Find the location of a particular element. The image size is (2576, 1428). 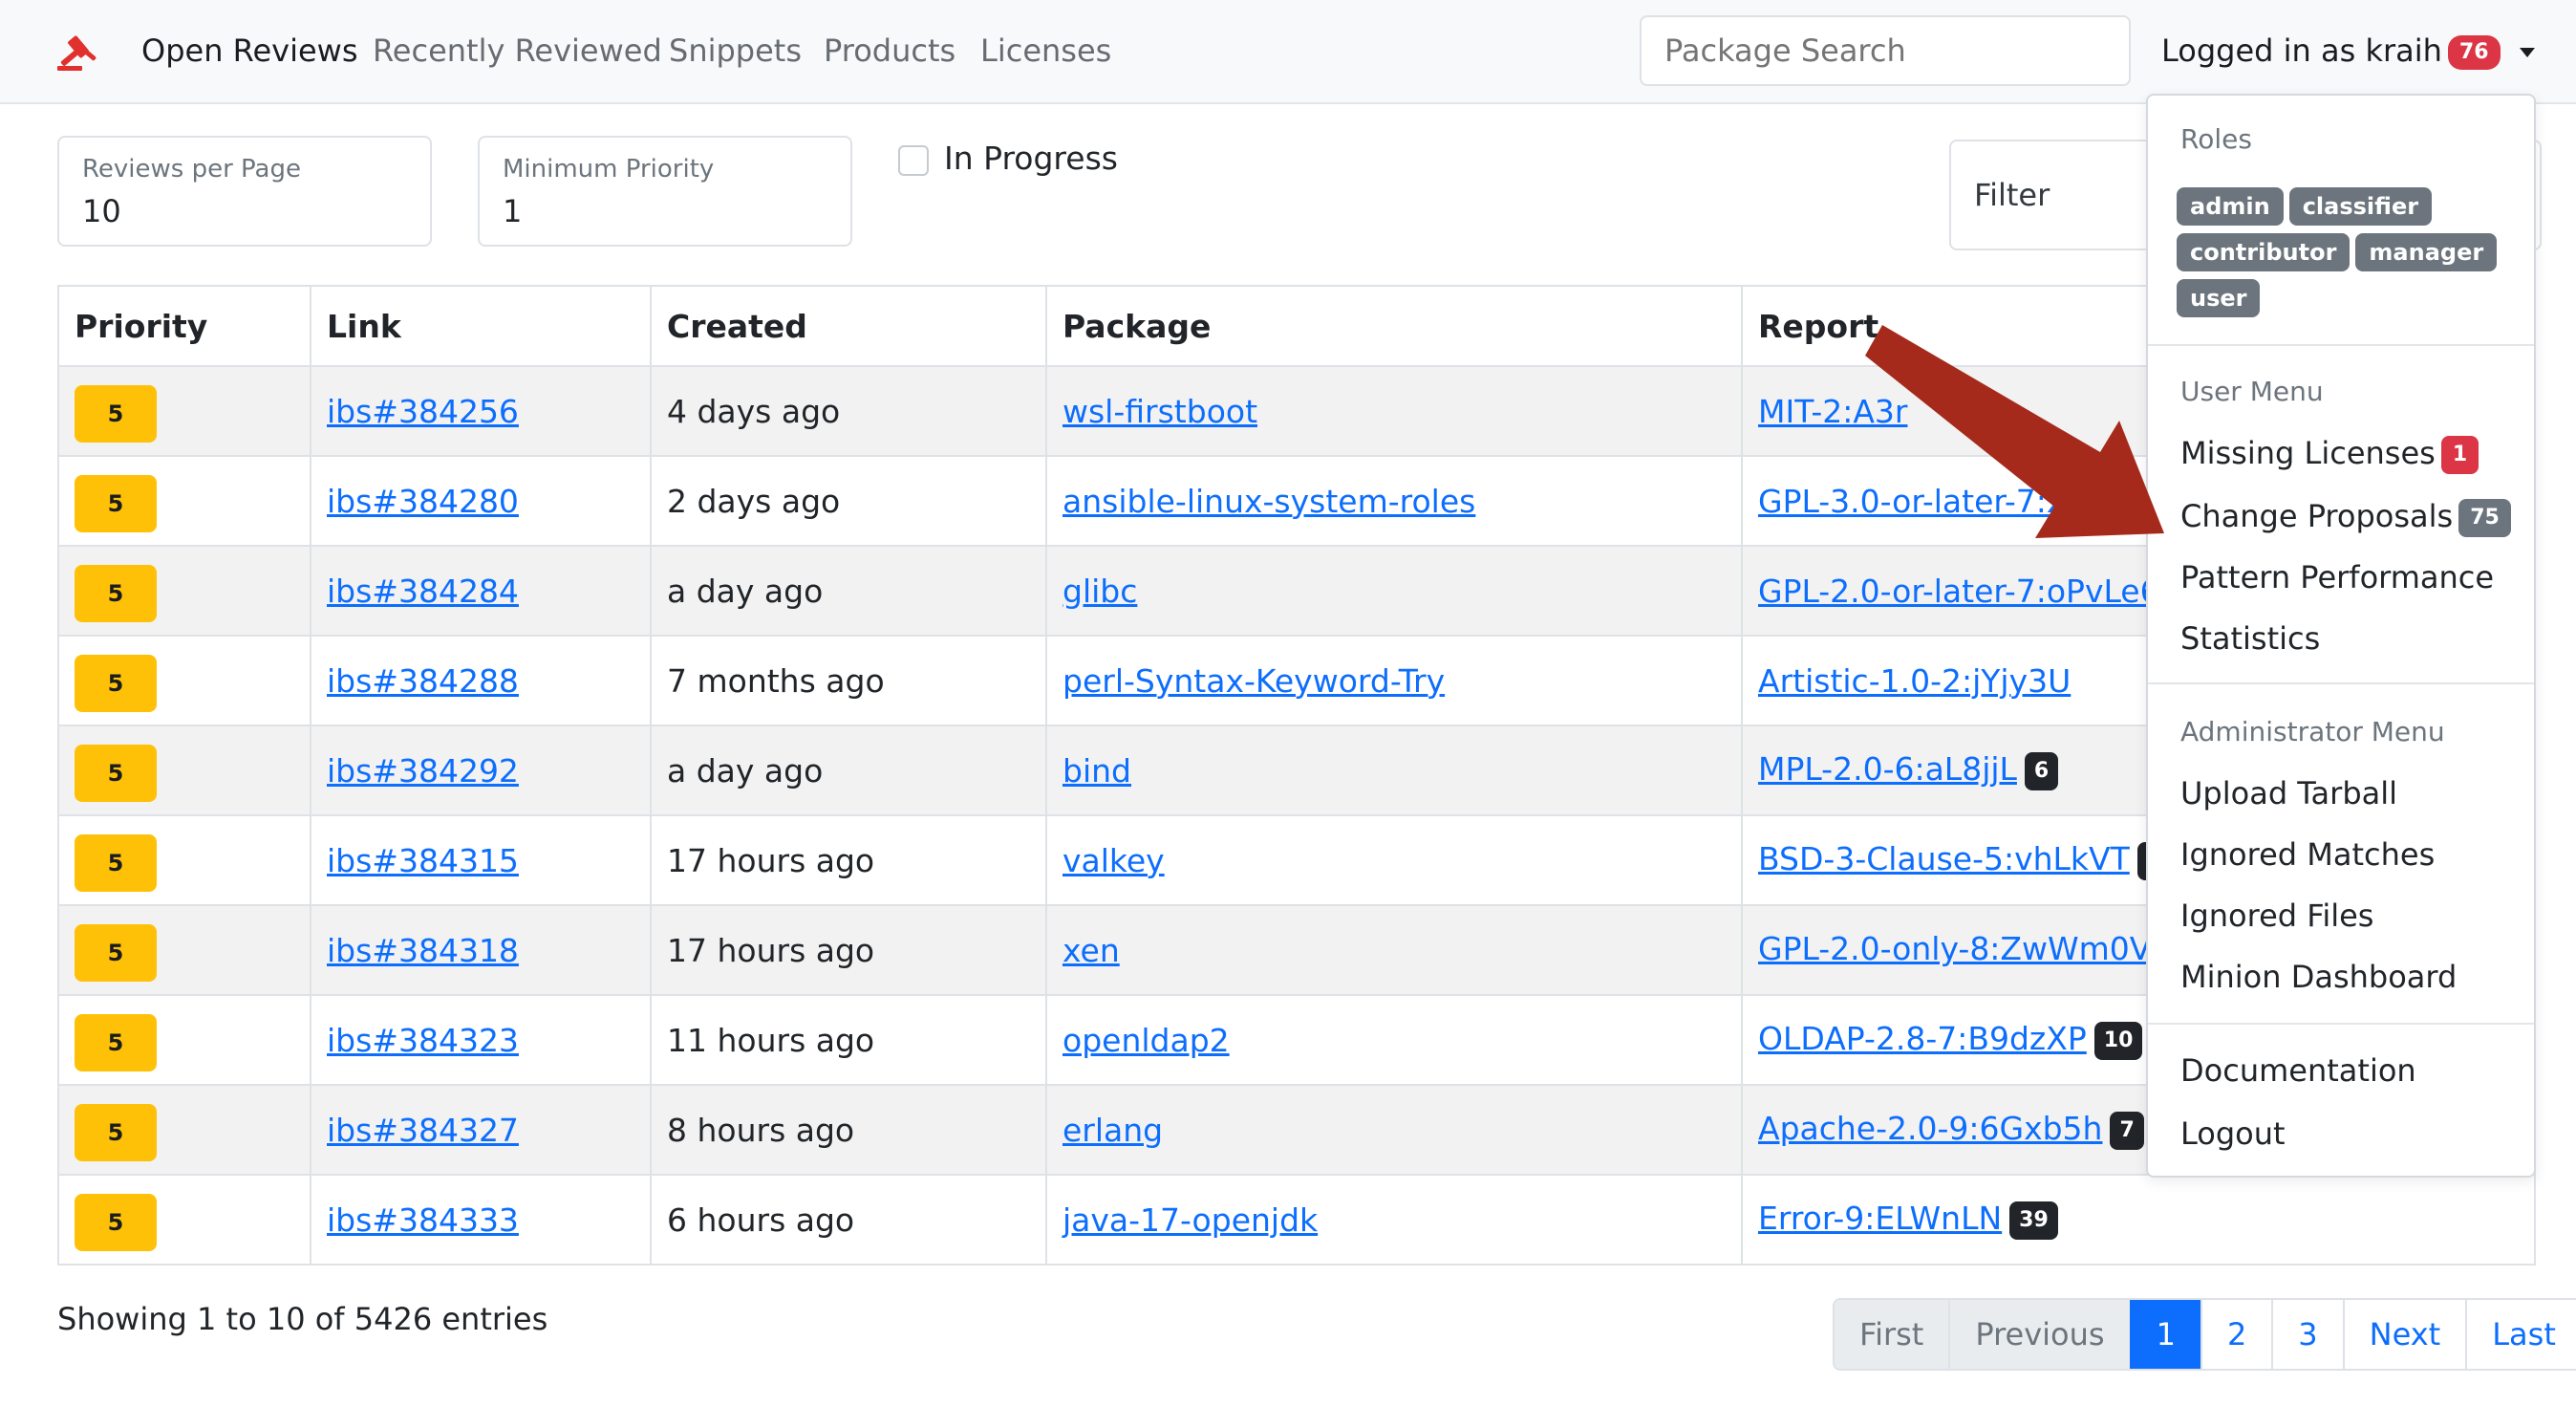

in-progress-checkbox is located at coordinates (913, 160).